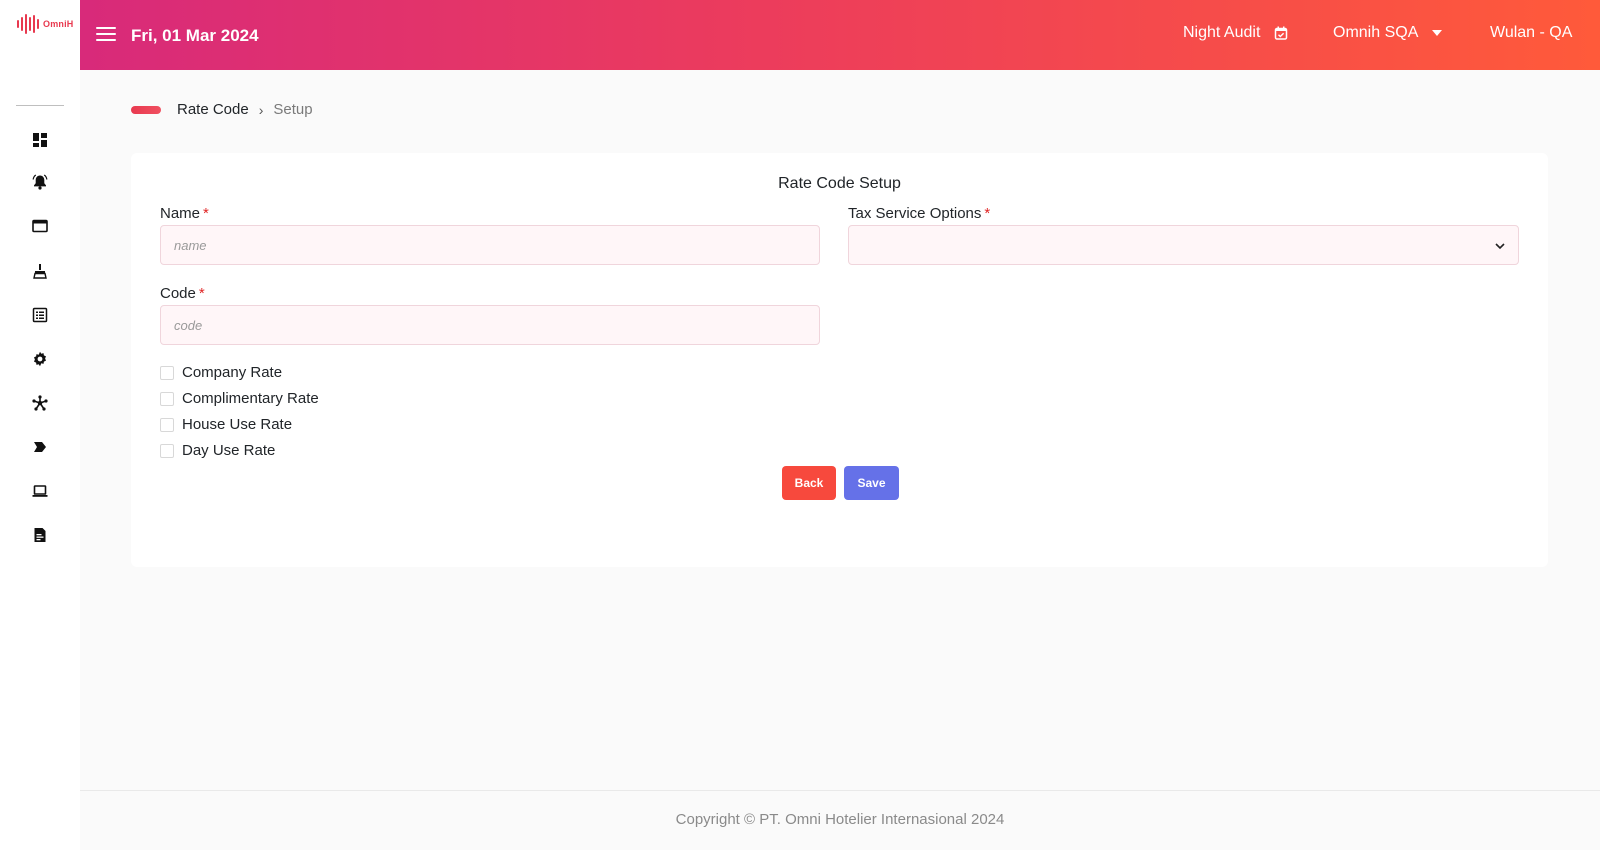  I want to click on tag-arrow-icon, so click(40, 447).